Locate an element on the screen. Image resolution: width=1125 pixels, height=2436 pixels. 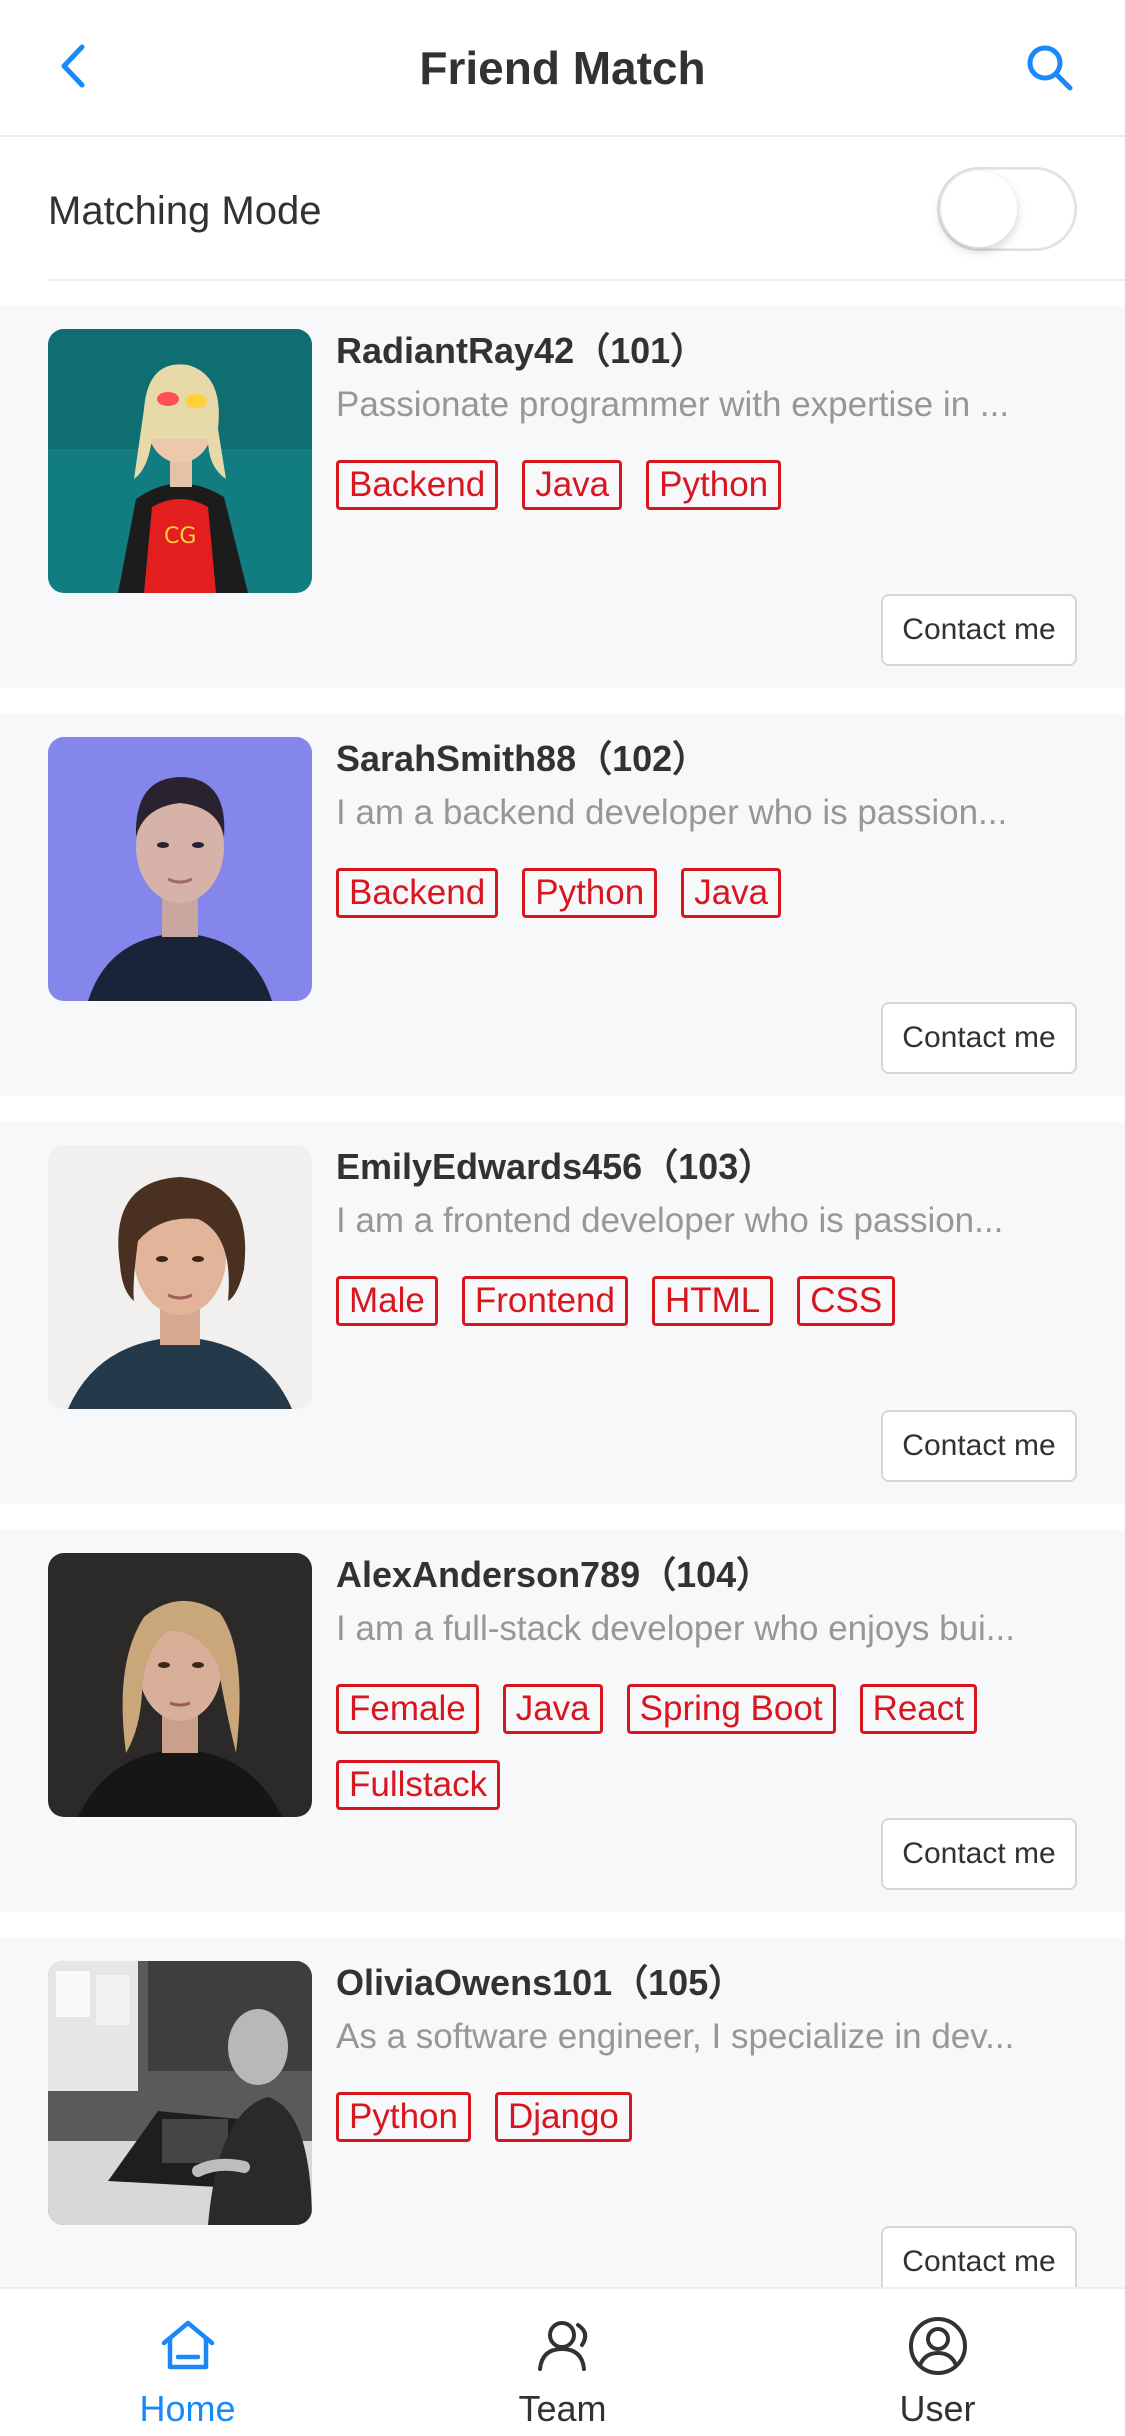
tab-user: User is located at coordinates (937, 2362).